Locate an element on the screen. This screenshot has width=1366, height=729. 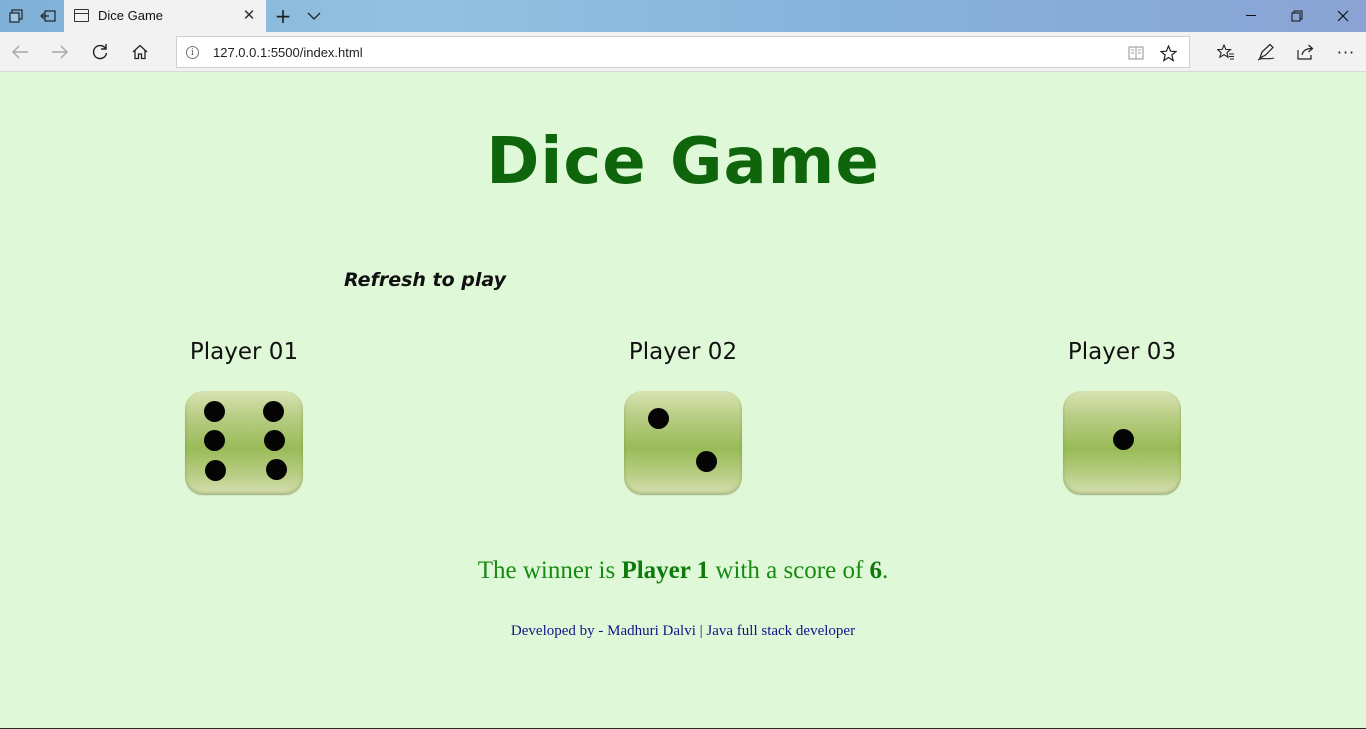
page-icon is located at coordinates (81, 15).